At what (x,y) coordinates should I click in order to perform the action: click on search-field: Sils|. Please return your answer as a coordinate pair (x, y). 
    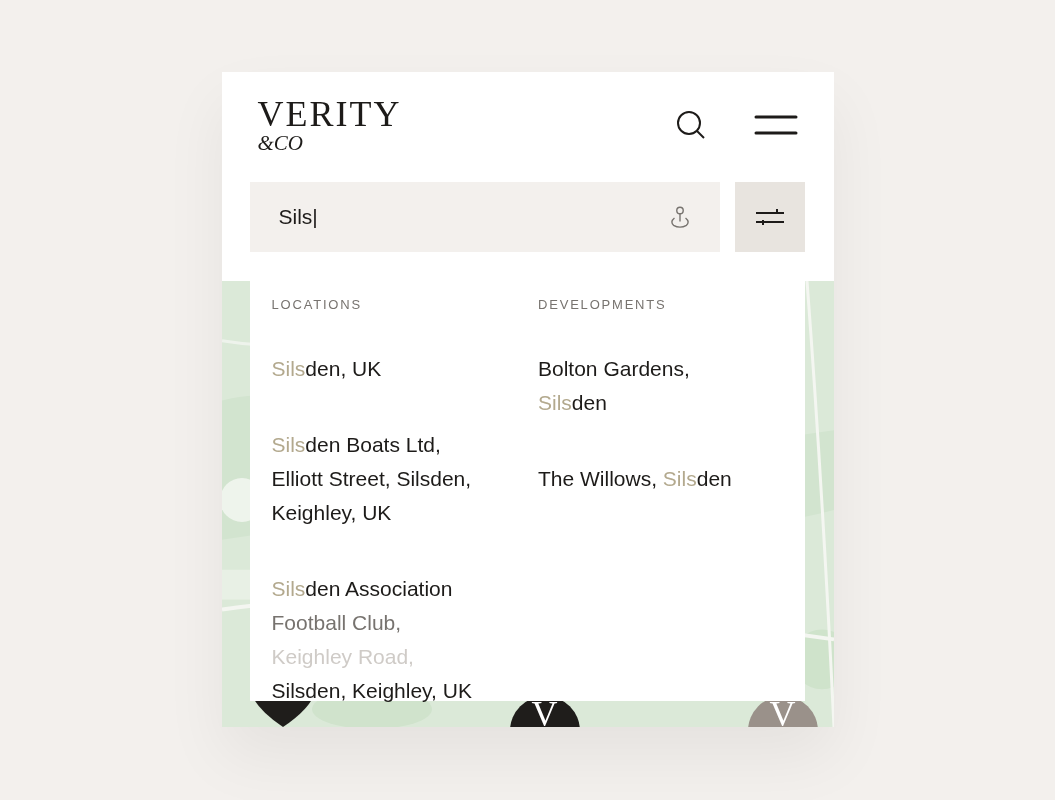
    Looking at the image, I should click on (484, 217).